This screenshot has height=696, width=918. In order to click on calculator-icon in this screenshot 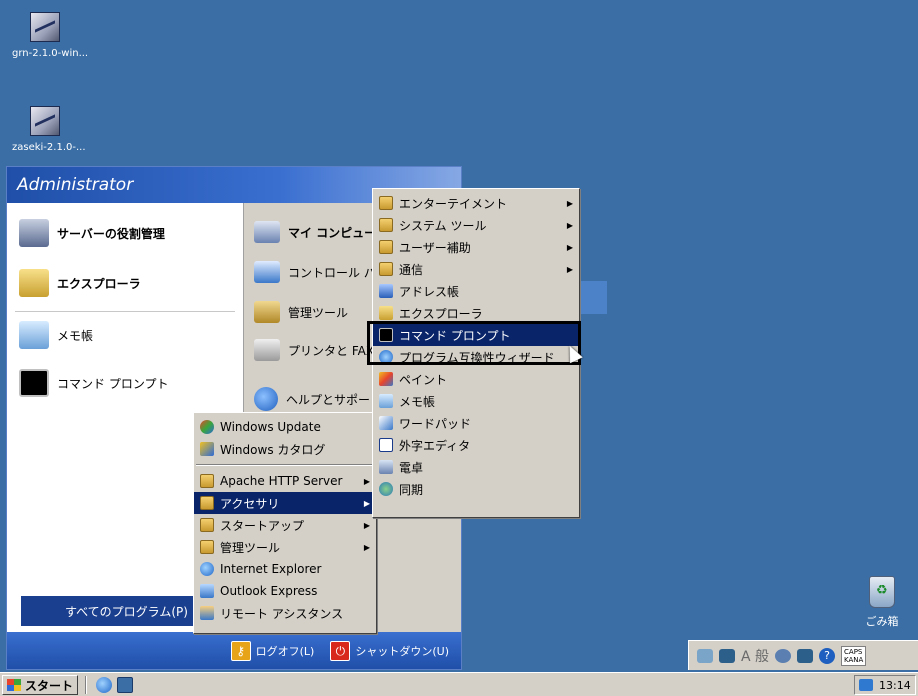, I will do `click(386, 467)`.